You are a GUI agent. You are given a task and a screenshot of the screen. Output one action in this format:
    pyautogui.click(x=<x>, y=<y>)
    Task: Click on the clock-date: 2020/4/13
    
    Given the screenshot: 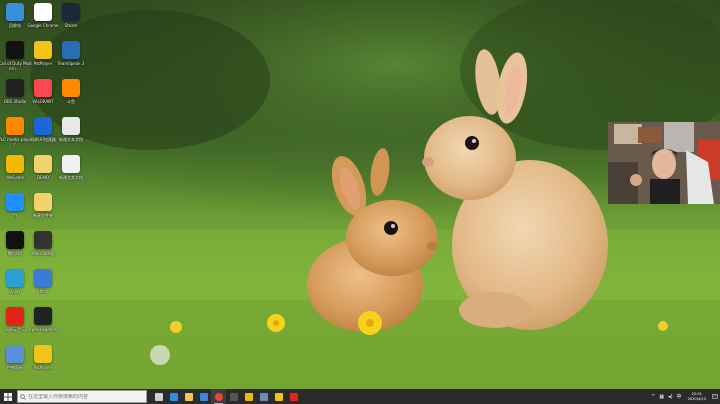 What is the action you would take?
    pyautogui.click(x=696, y=398)
    